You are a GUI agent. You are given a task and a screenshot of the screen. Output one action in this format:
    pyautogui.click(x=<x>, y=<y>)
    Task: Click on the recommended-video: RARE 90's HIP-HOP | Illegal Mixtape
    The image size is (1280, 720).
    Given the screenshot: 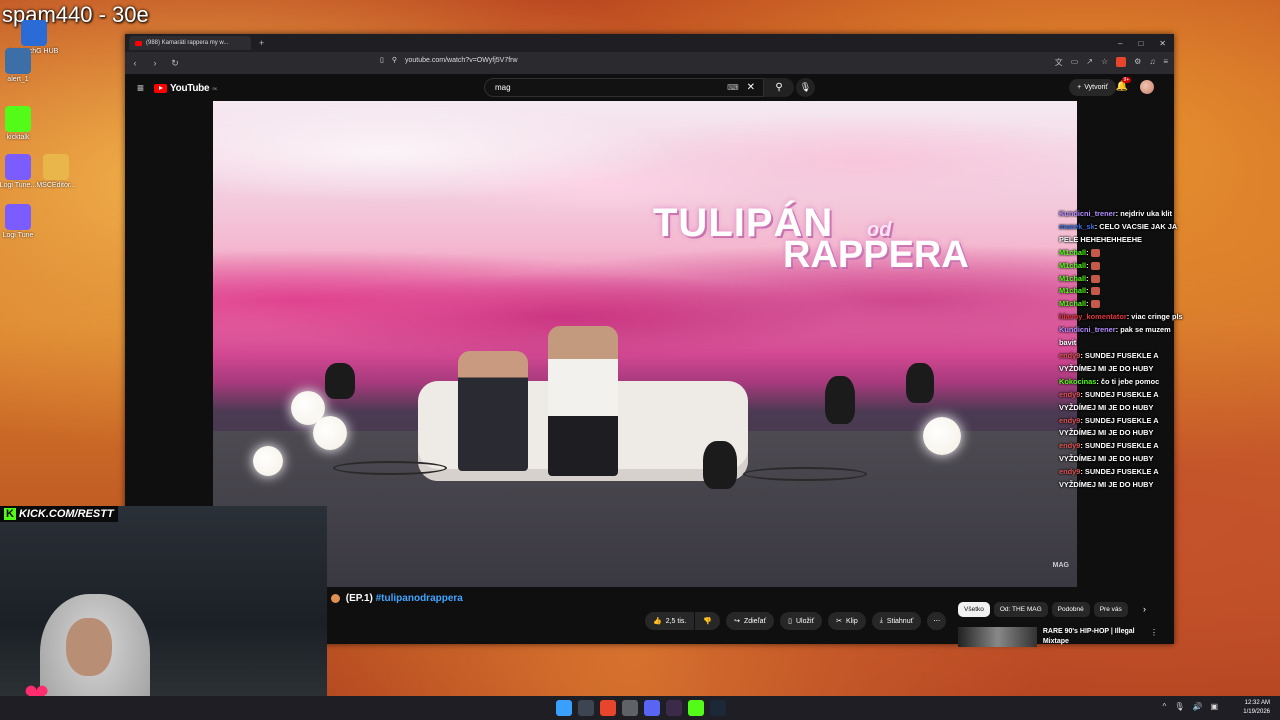 What is the action you would take?
    pyautogui.click(x=1058, y=637)
    